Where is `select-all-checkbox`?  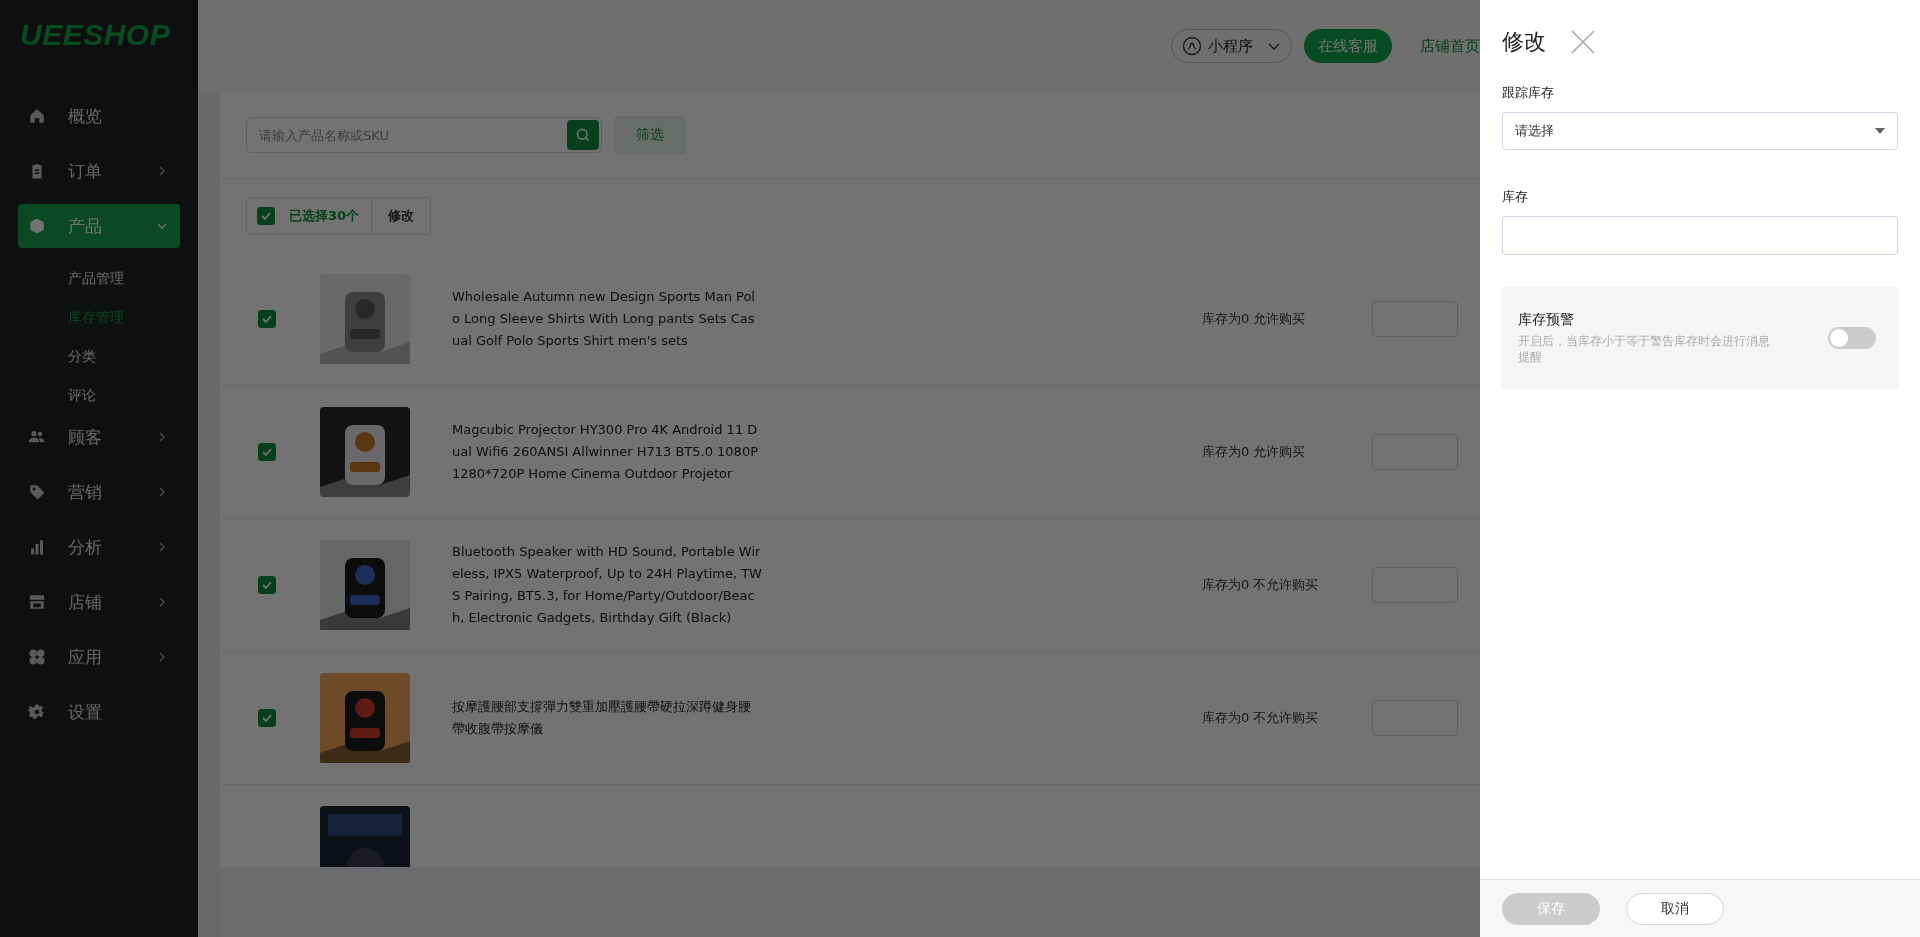 select-all-checkbox is located at coordinates (266, 216).